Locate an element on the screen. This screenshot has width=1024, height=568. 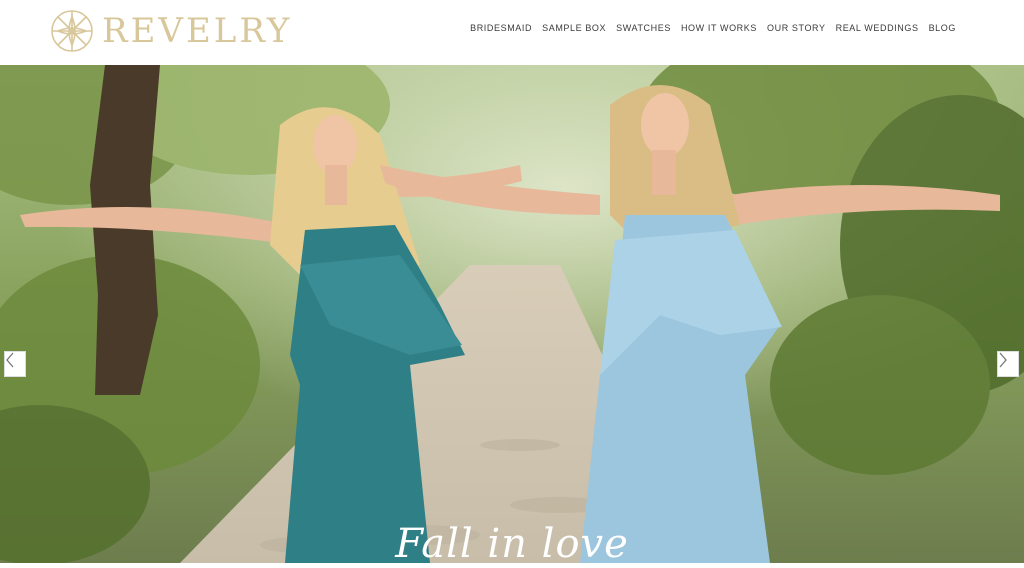
nav-item-our-story: OUR STORY is located at coordinates (796, 28).